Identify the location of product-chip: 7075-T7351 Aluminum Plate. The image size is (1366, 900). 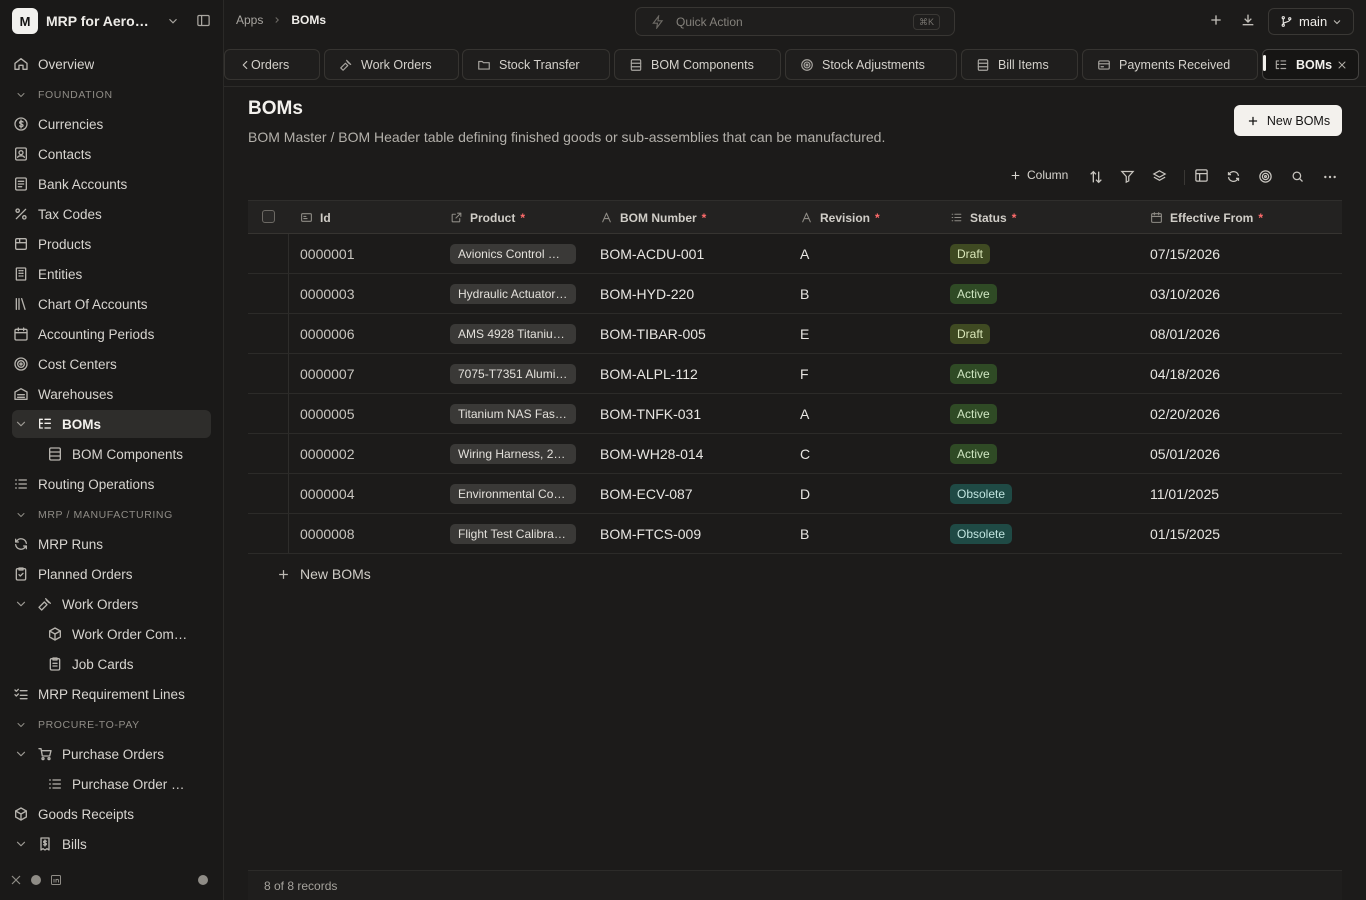
(513, 373).